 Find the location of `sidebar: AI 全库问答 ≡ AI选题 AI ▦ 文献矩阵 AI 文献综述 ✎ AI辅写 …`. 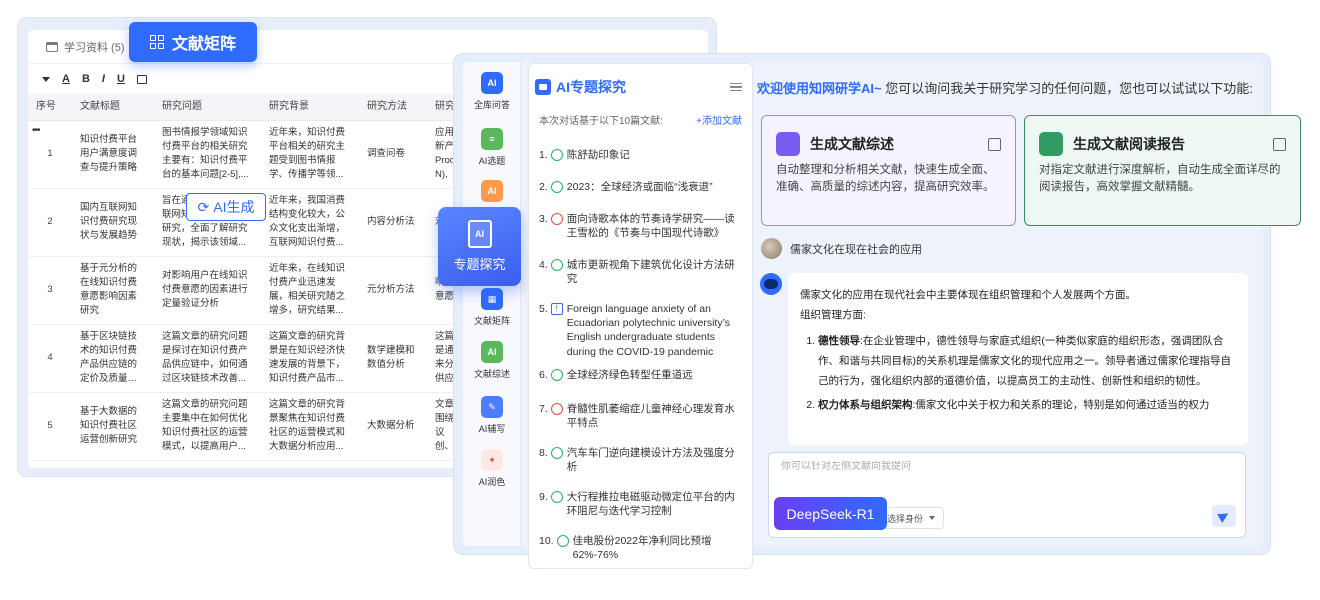

sidebar: AI 全库问答 ≡ AI选题 AI ▦ 文献矩阵 AI 文献综述 ✎ AI辅写 … is located at coordinates (492, 304).